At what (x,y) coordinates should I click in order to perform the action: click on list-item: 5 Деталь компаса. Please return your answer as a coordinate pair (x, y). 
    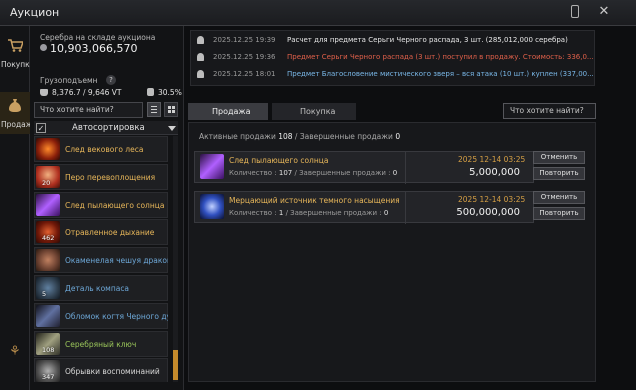
    Looking at the image, I should click on (101, 287).